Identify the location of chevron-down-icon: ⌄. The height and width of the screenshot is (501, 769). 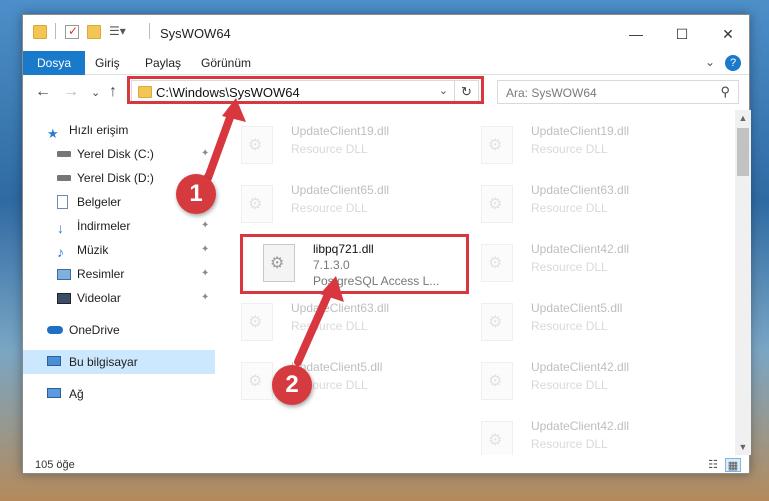
(710, 62).